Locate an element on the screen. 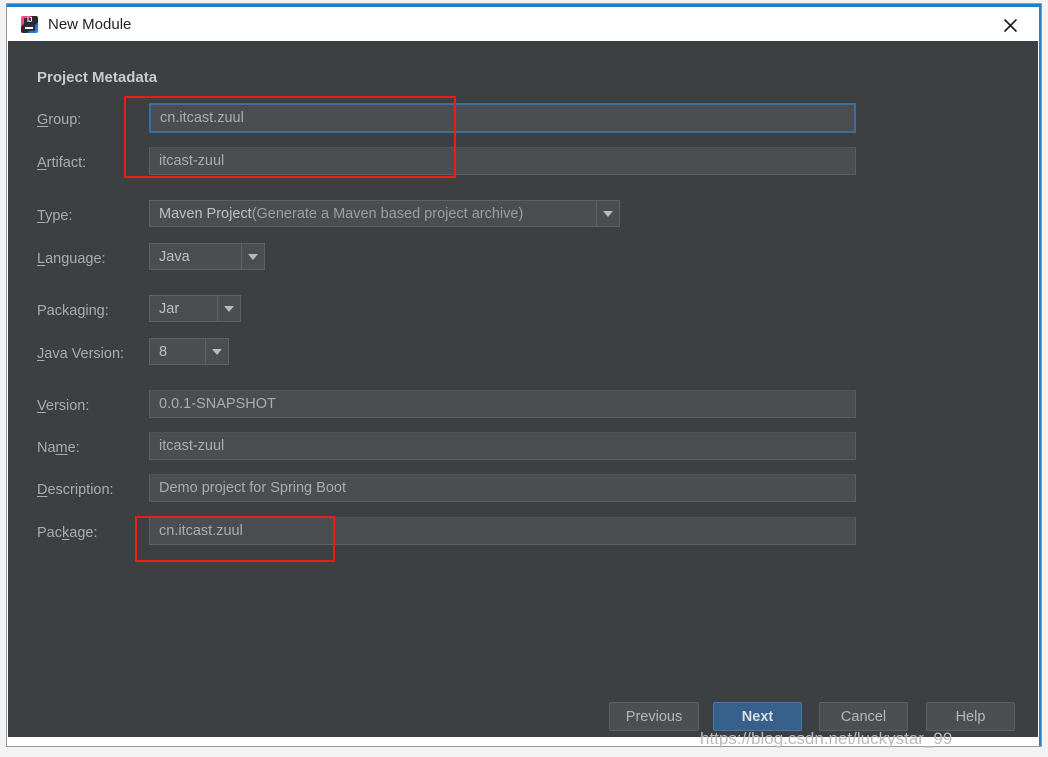 This screenshot has height=757, width=1048. description-field: Demo project for Spring Boot is located at coordinates (502, 488).